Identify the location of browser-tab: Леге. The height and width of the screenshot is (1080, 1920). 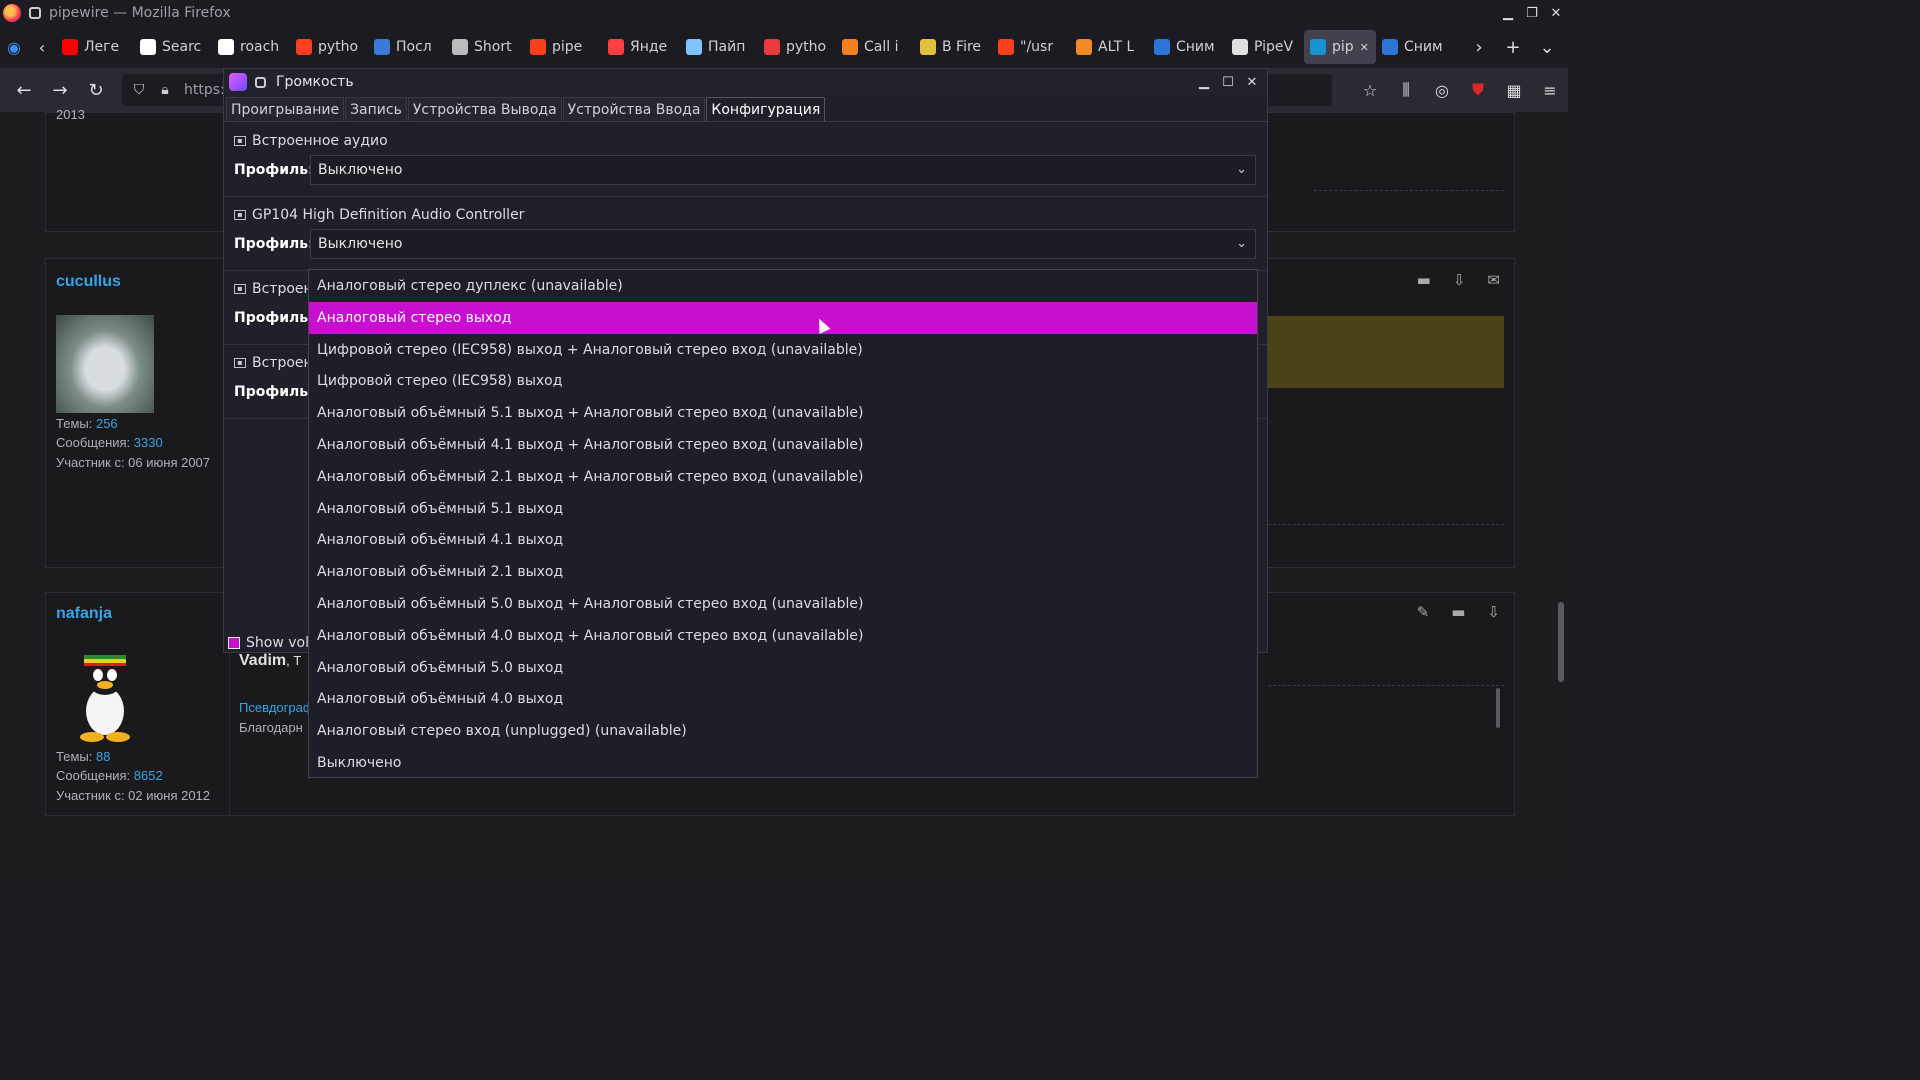
(95, 47).